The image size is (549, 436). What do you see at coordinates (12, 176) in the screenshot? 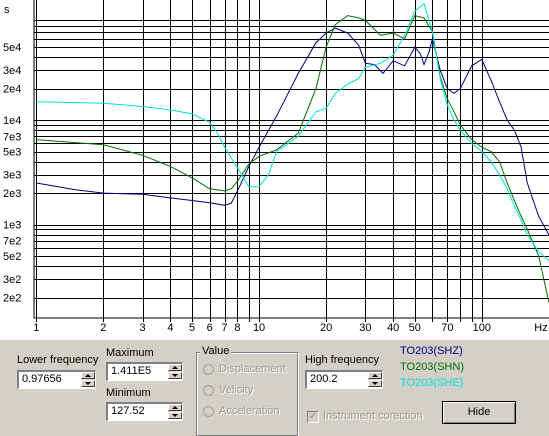
I see `y-tick-label: 3e3` at bounding box center [12, 176].